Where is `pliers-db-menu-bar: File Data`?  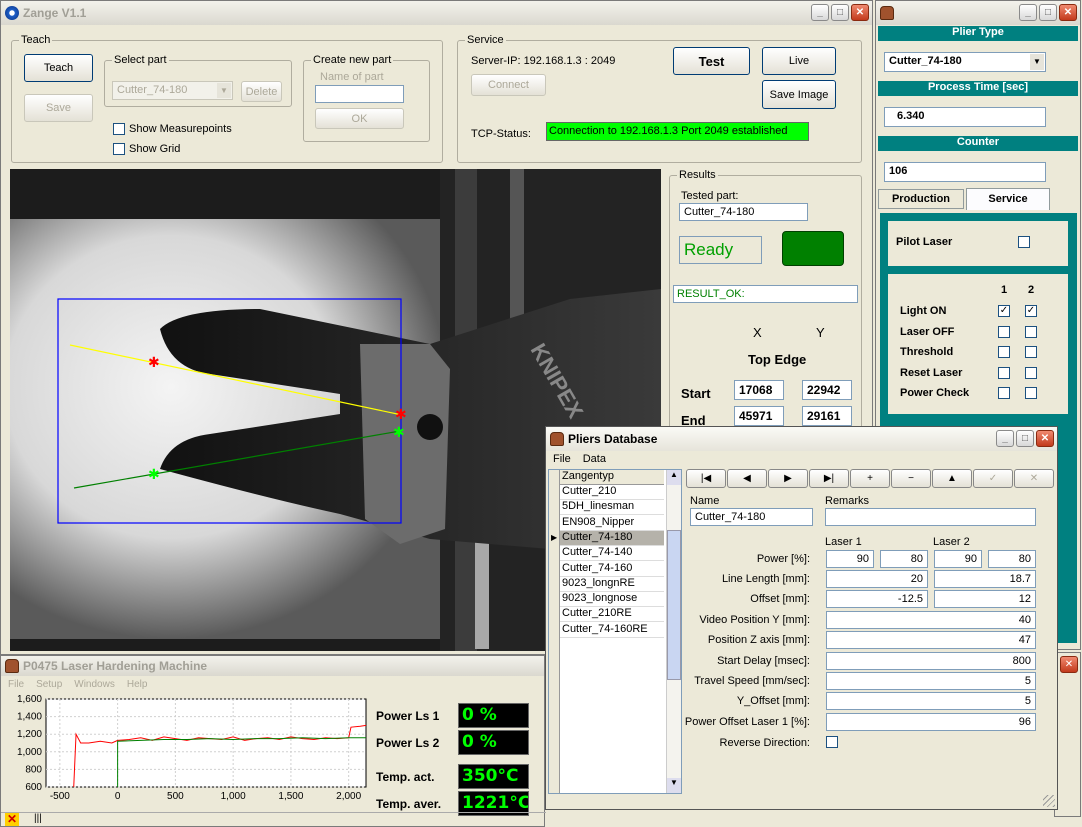
pliers-db-menu-bar: File Data is located at coordinates (579, 459).